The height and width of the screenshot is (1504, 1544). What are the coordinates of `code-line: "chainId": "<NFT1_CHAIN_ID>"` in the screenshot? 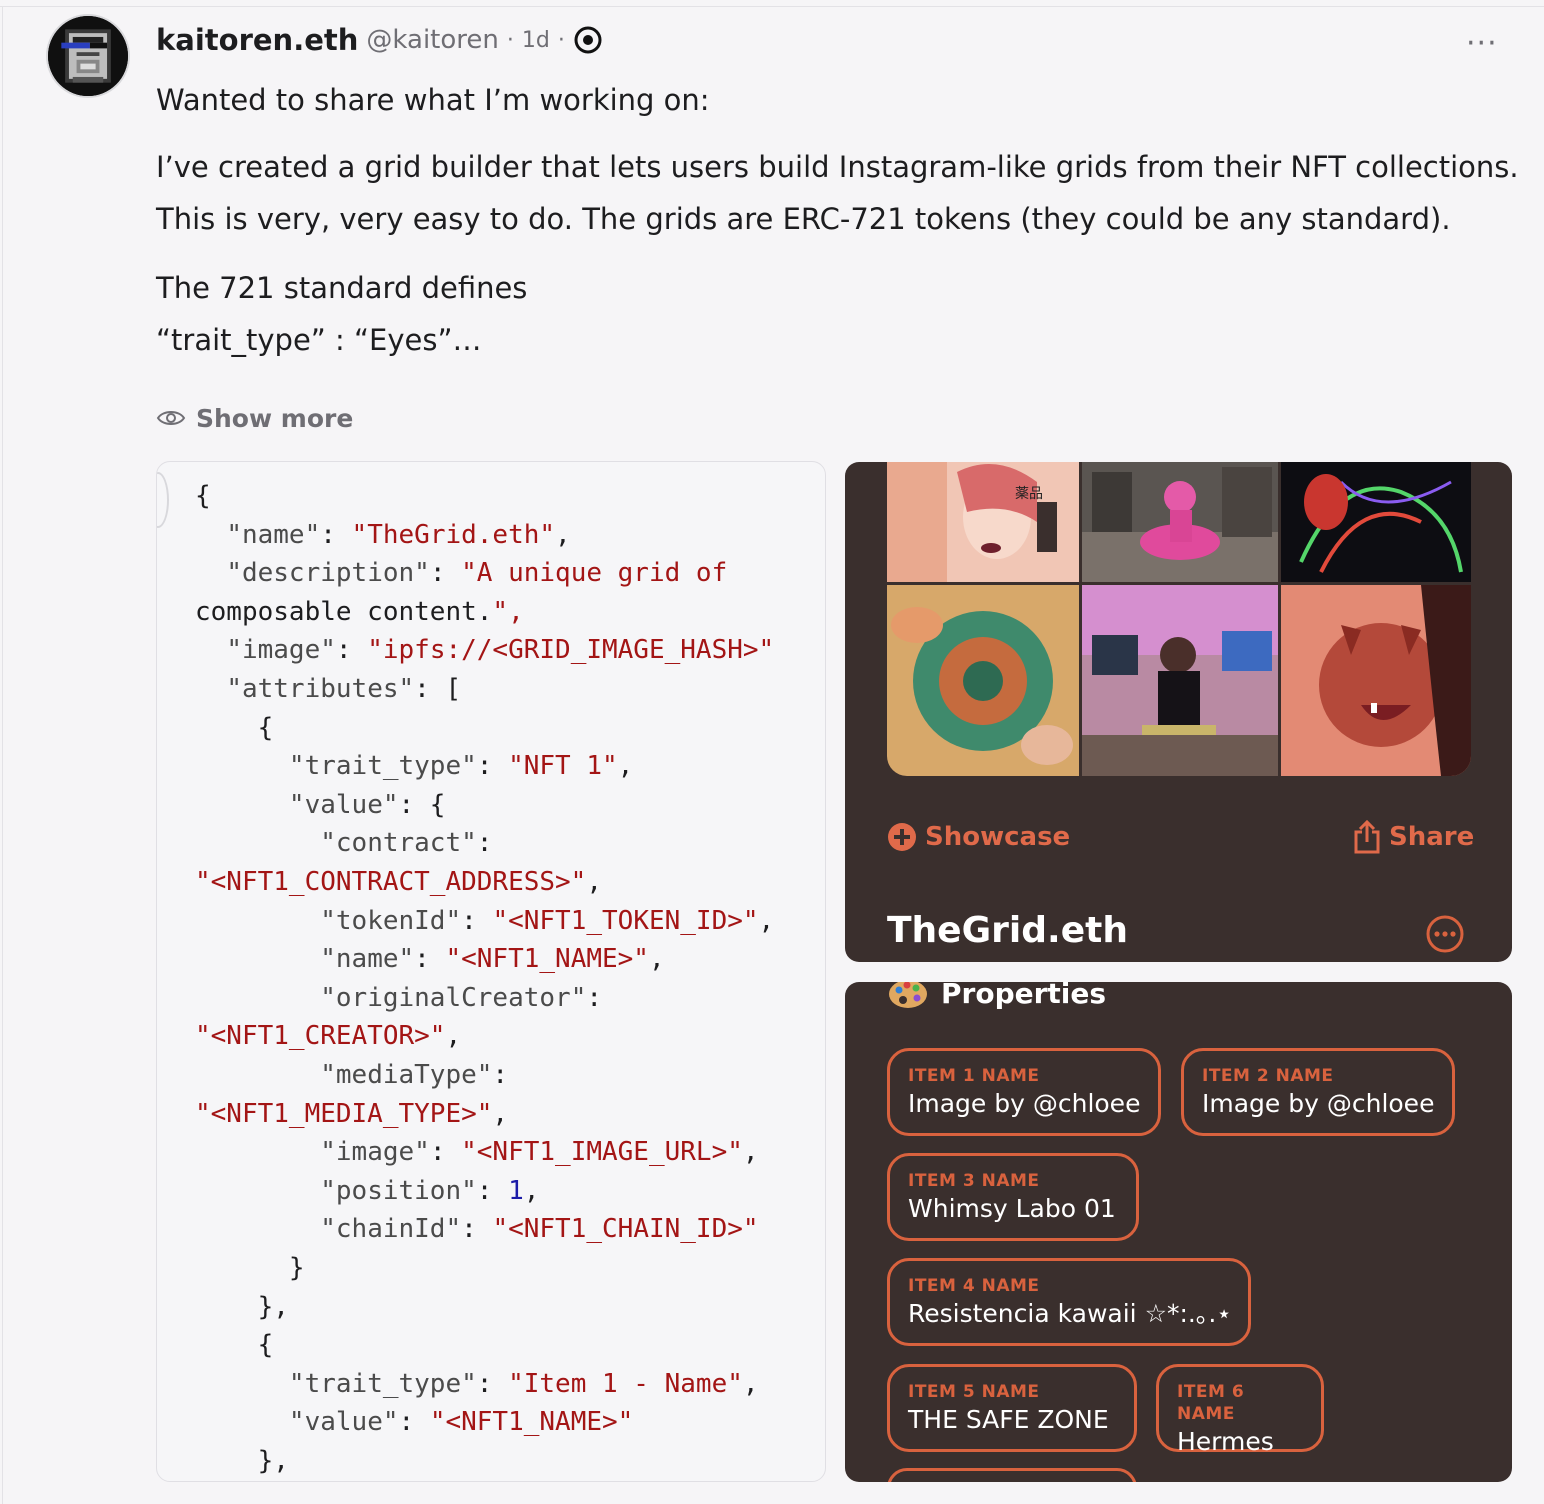 It's located at (539, 1229).